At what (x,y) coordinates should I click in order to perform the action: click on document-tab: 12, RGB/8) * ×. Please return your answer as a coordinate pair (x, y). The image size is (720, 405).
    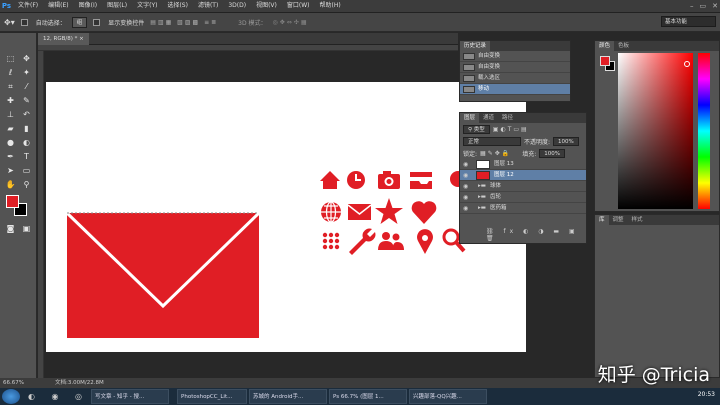
    Looking at the image, I should click on (63, 39).